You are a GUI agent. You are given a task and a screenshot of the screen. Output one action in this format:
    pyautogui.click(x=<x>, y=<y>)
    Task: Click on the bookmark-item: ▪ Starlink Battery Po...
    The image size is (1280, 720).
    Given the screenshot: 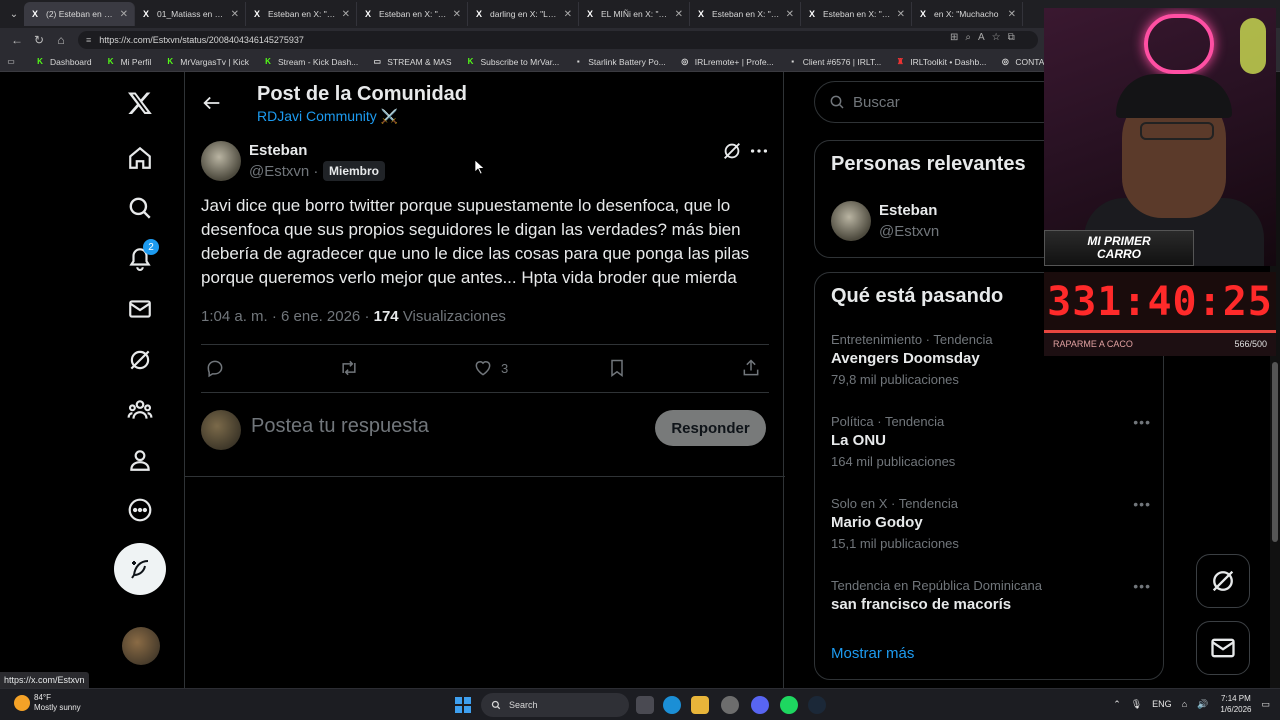 What is the action you would take?
    pyautogui.click(x=619, y=62)
    